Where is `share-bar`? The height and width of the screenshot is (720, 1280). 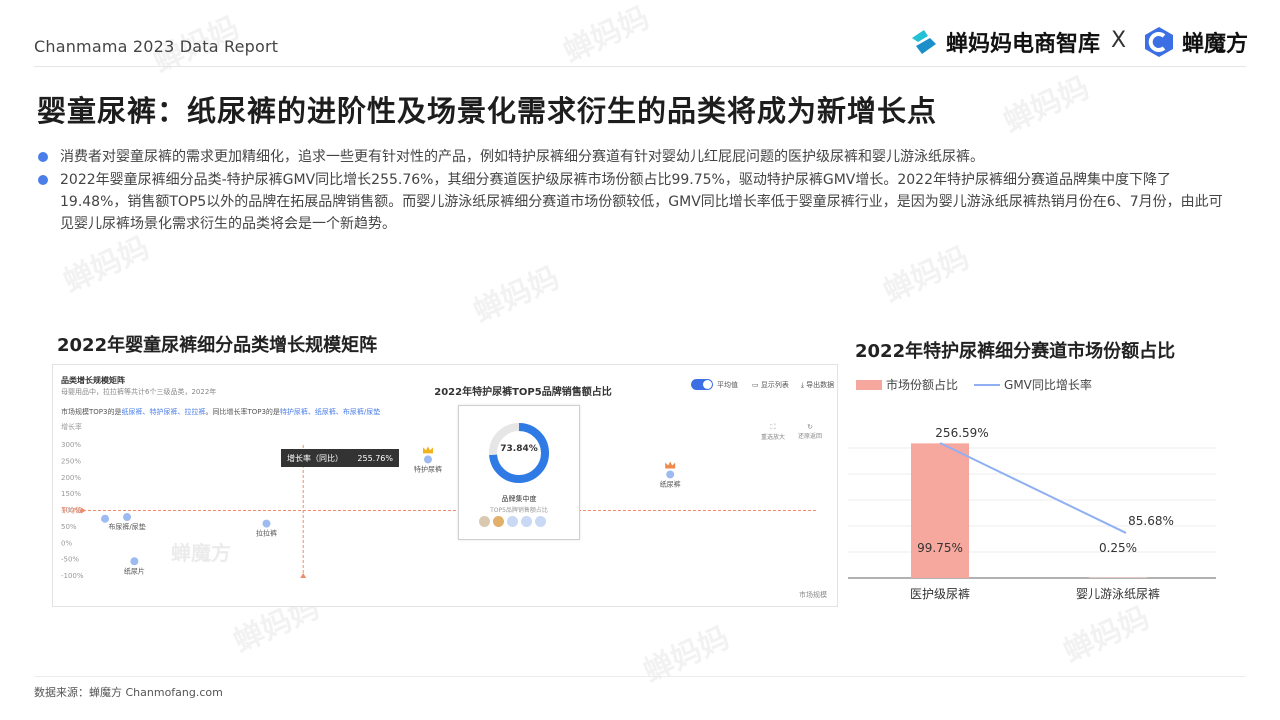 share-bar is located at coordinates (940, 510).